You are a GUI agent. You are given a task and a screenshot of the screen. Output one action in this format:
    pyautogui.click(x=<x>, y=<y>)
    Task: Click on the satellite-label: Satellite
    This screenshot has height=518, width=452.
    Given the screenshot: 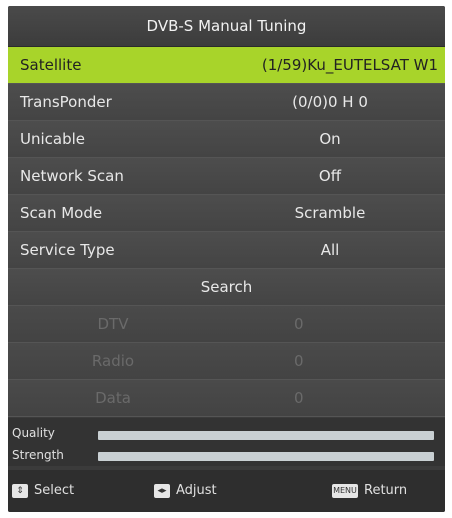 What is the action you would take?
    pyautogui.click(x=51, y=65)
    